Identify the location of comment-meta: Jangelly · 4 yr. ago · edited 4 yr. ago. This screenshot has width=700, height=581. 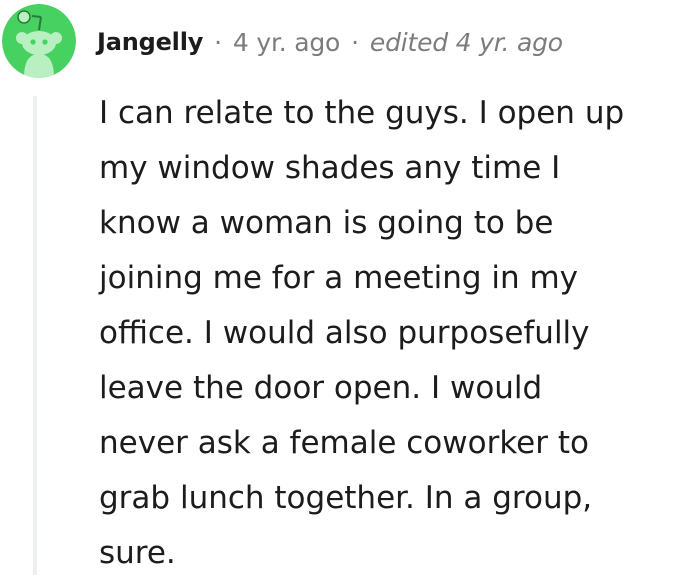
(330, 42).